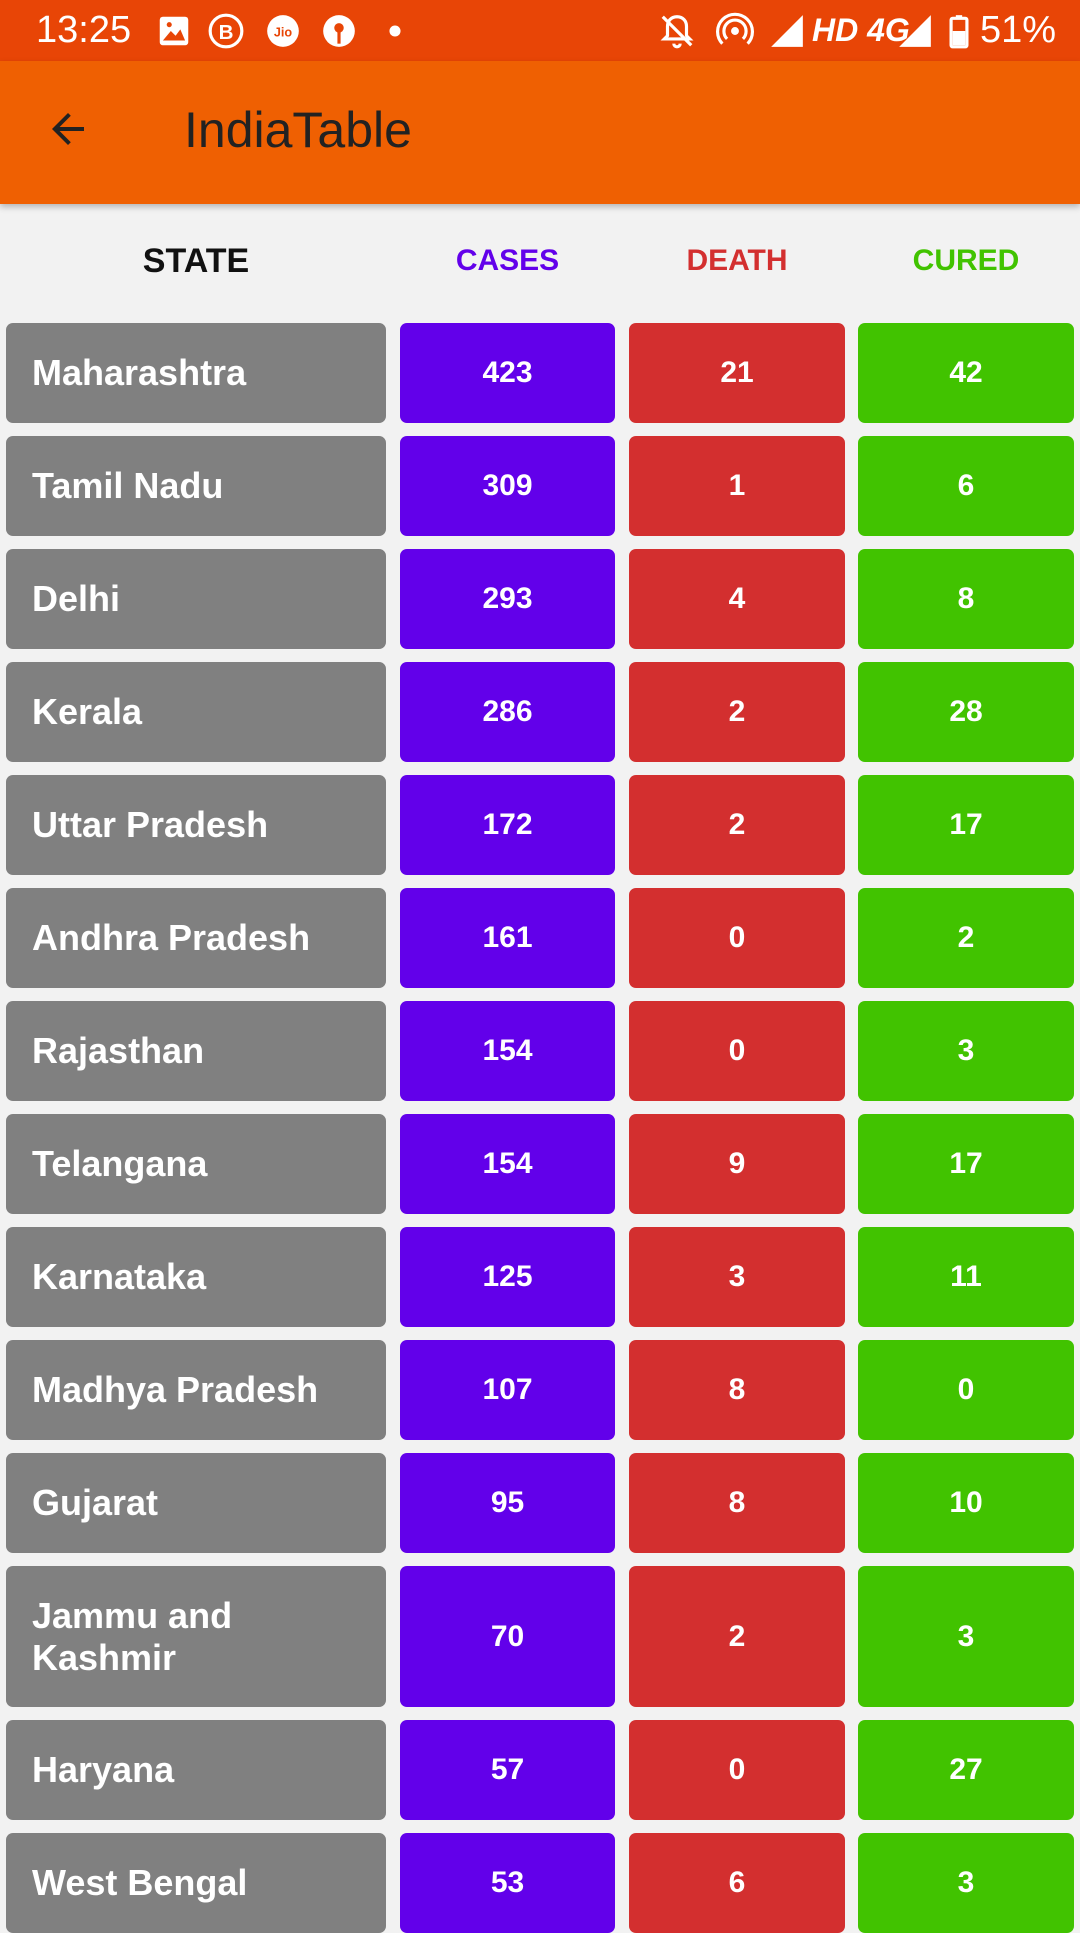 The width and height of the screenshot is (1080, 1933). What do you see at coordinates (966, 486) in the screenshot?
I see `cured-cell: 6` at bounding box center [966, 486].